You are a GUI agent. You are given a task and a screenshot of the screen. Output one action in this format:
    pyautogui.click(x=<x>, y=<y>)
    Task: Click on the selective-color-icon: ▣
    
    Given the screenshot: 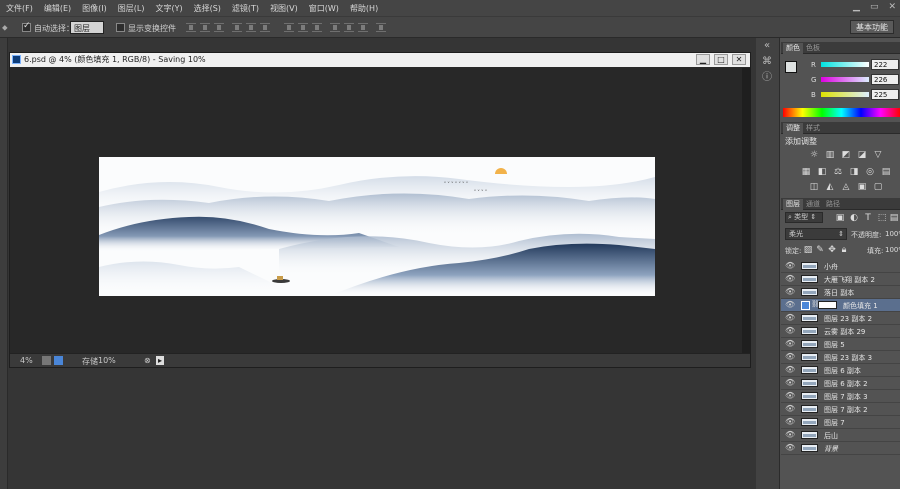 What is the action you would take?
    pyautogui.click(x=862, y=187)
    